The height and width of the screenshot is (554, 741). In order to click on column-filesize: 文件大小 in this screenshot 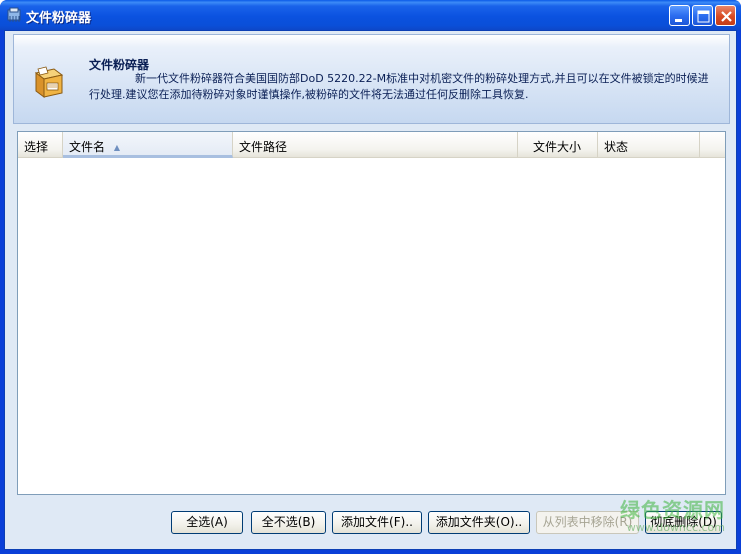, I will do `click(558, 145)`.